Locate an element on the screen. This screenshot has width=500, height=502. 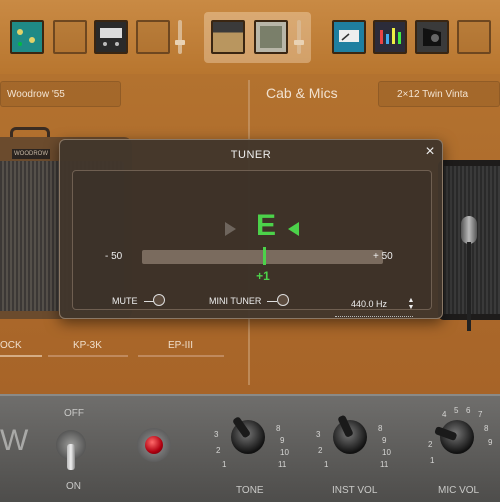
inst-vol-knob is located at coordinates (350, 437).